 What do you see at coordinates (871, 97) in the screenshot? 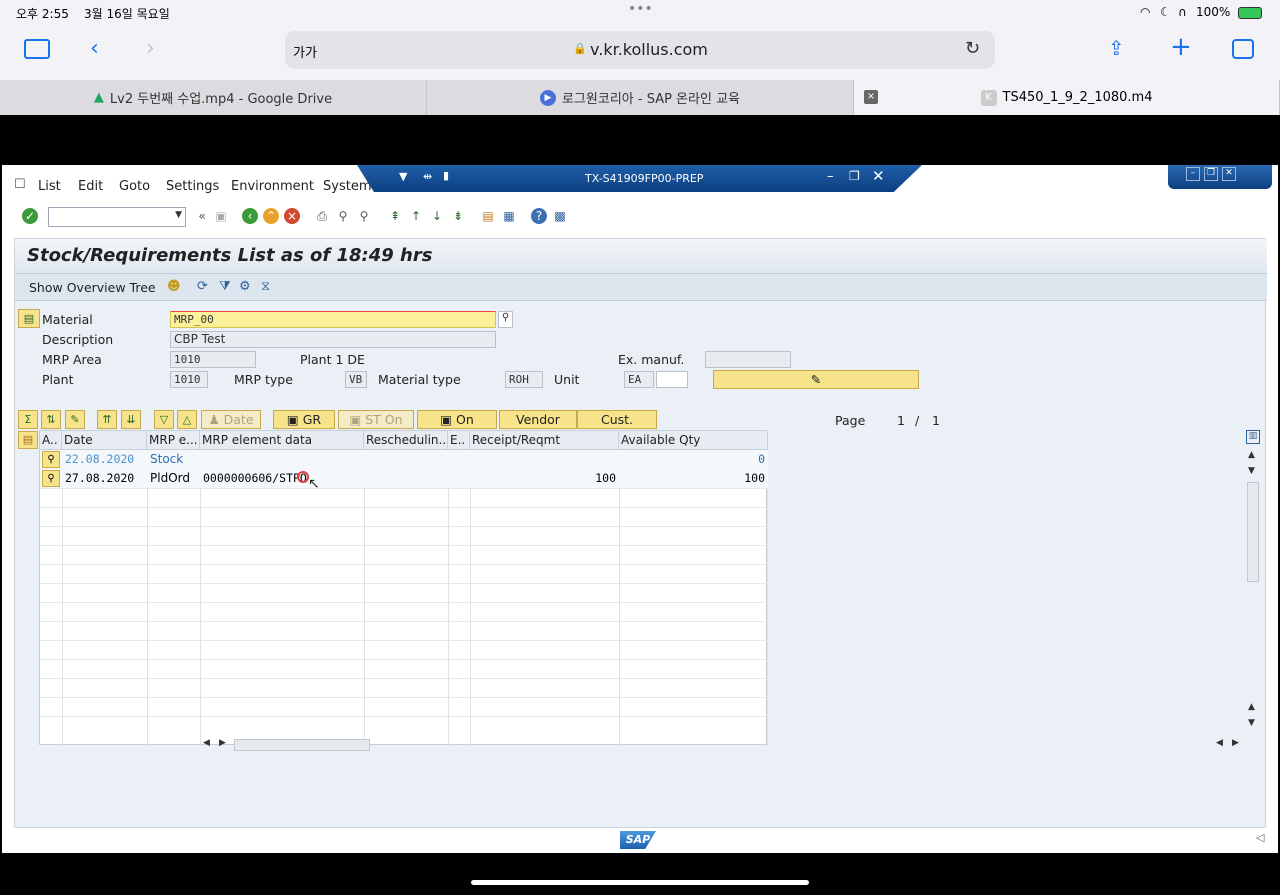
I see `close-tab-icon: ×` at bounding box center [871, 97].